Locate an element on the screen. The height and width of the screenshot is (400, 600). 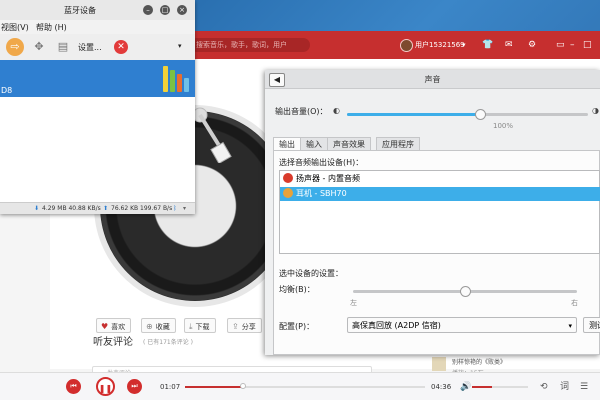
progress-knob is located at coordinates (242, 386).